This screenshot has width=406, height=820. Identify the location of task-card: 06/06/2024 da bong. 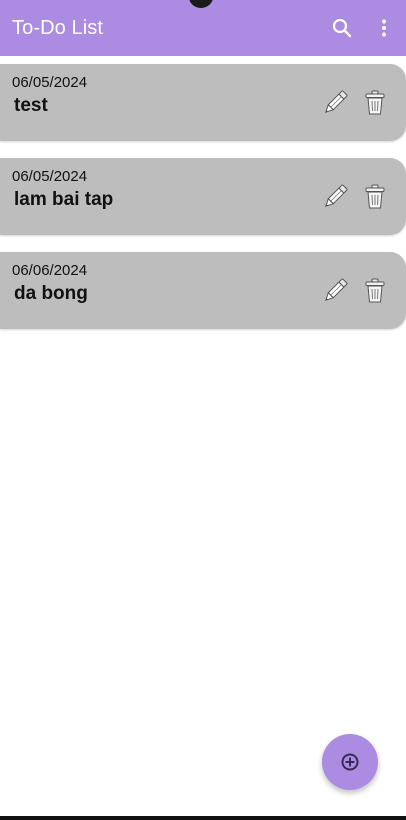
(203, 290).